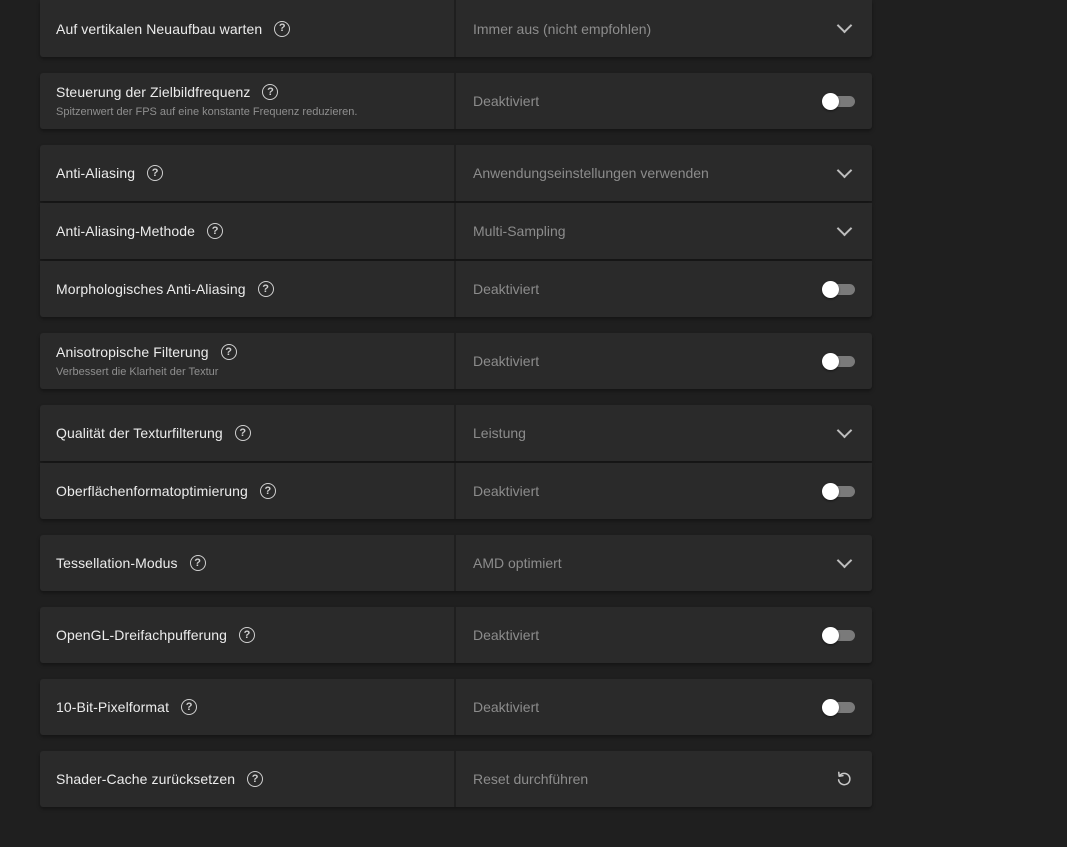 The width and height of the screenshot is (1067, 847). I want to click on setting-label: Qualität der Texturfilterung, so click(139, 433).